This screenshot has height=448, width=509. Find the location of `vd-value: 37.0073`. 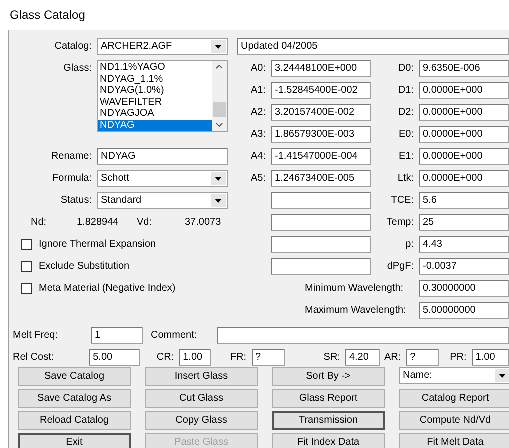

vd-value: 37.0073 is located at coordinates (203, 223).